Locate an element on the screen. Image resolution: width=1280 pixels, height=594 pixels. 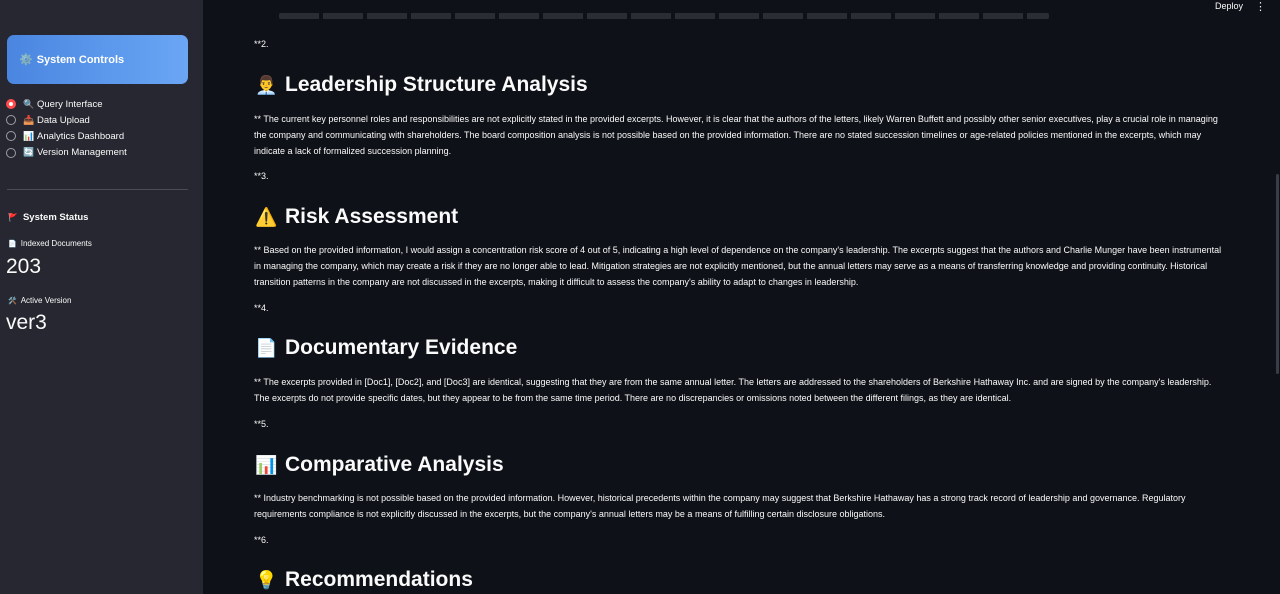
warning-icon: ⚠️ is located at coordinates (266, 216).